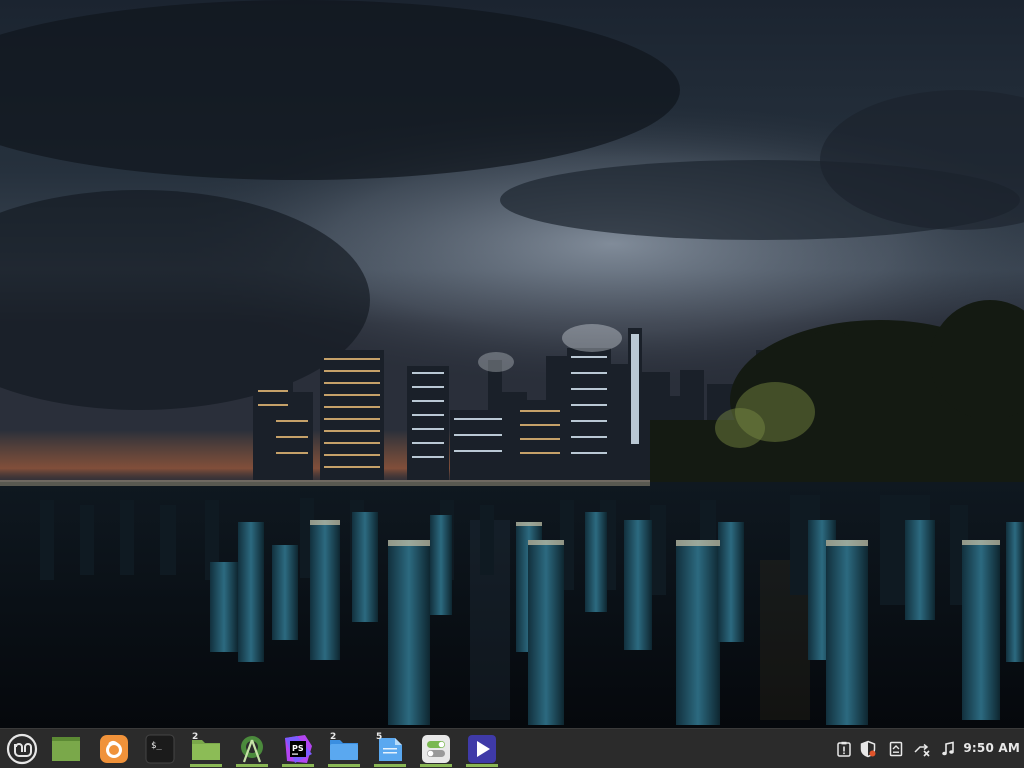 The height and width of the screenshot is (768, 1024). I want to click on network-disconnected-icon, so click(922, 750).